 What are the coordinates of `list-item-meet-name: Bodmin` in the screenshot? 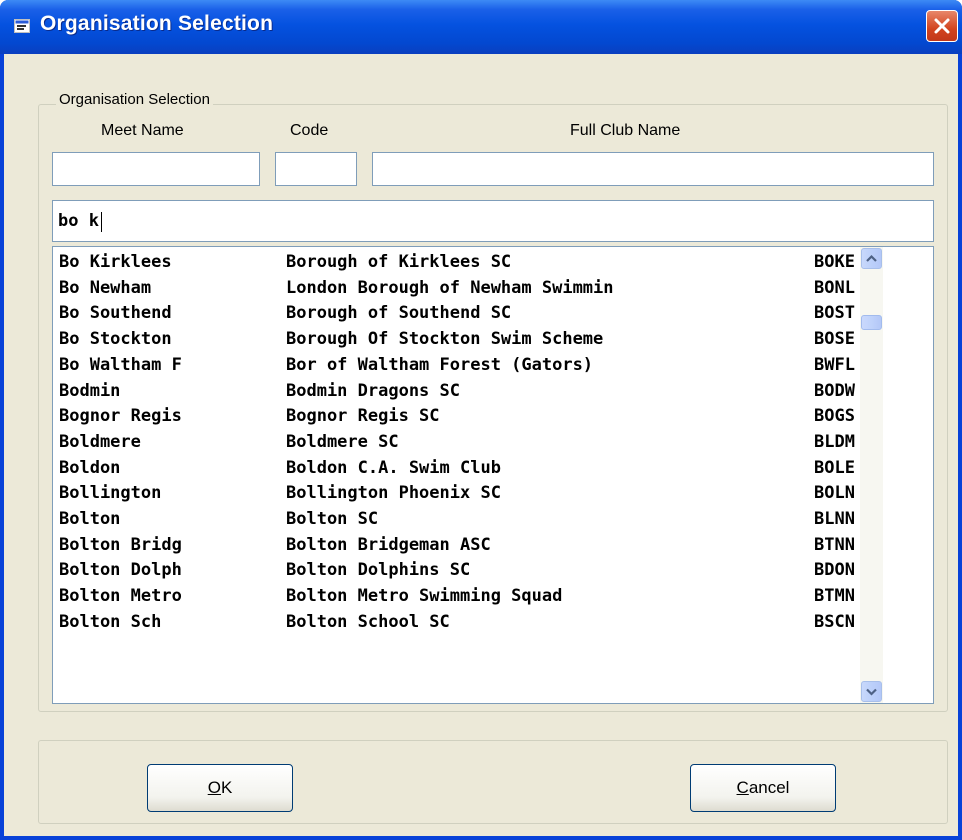 It's located at (90, 390).